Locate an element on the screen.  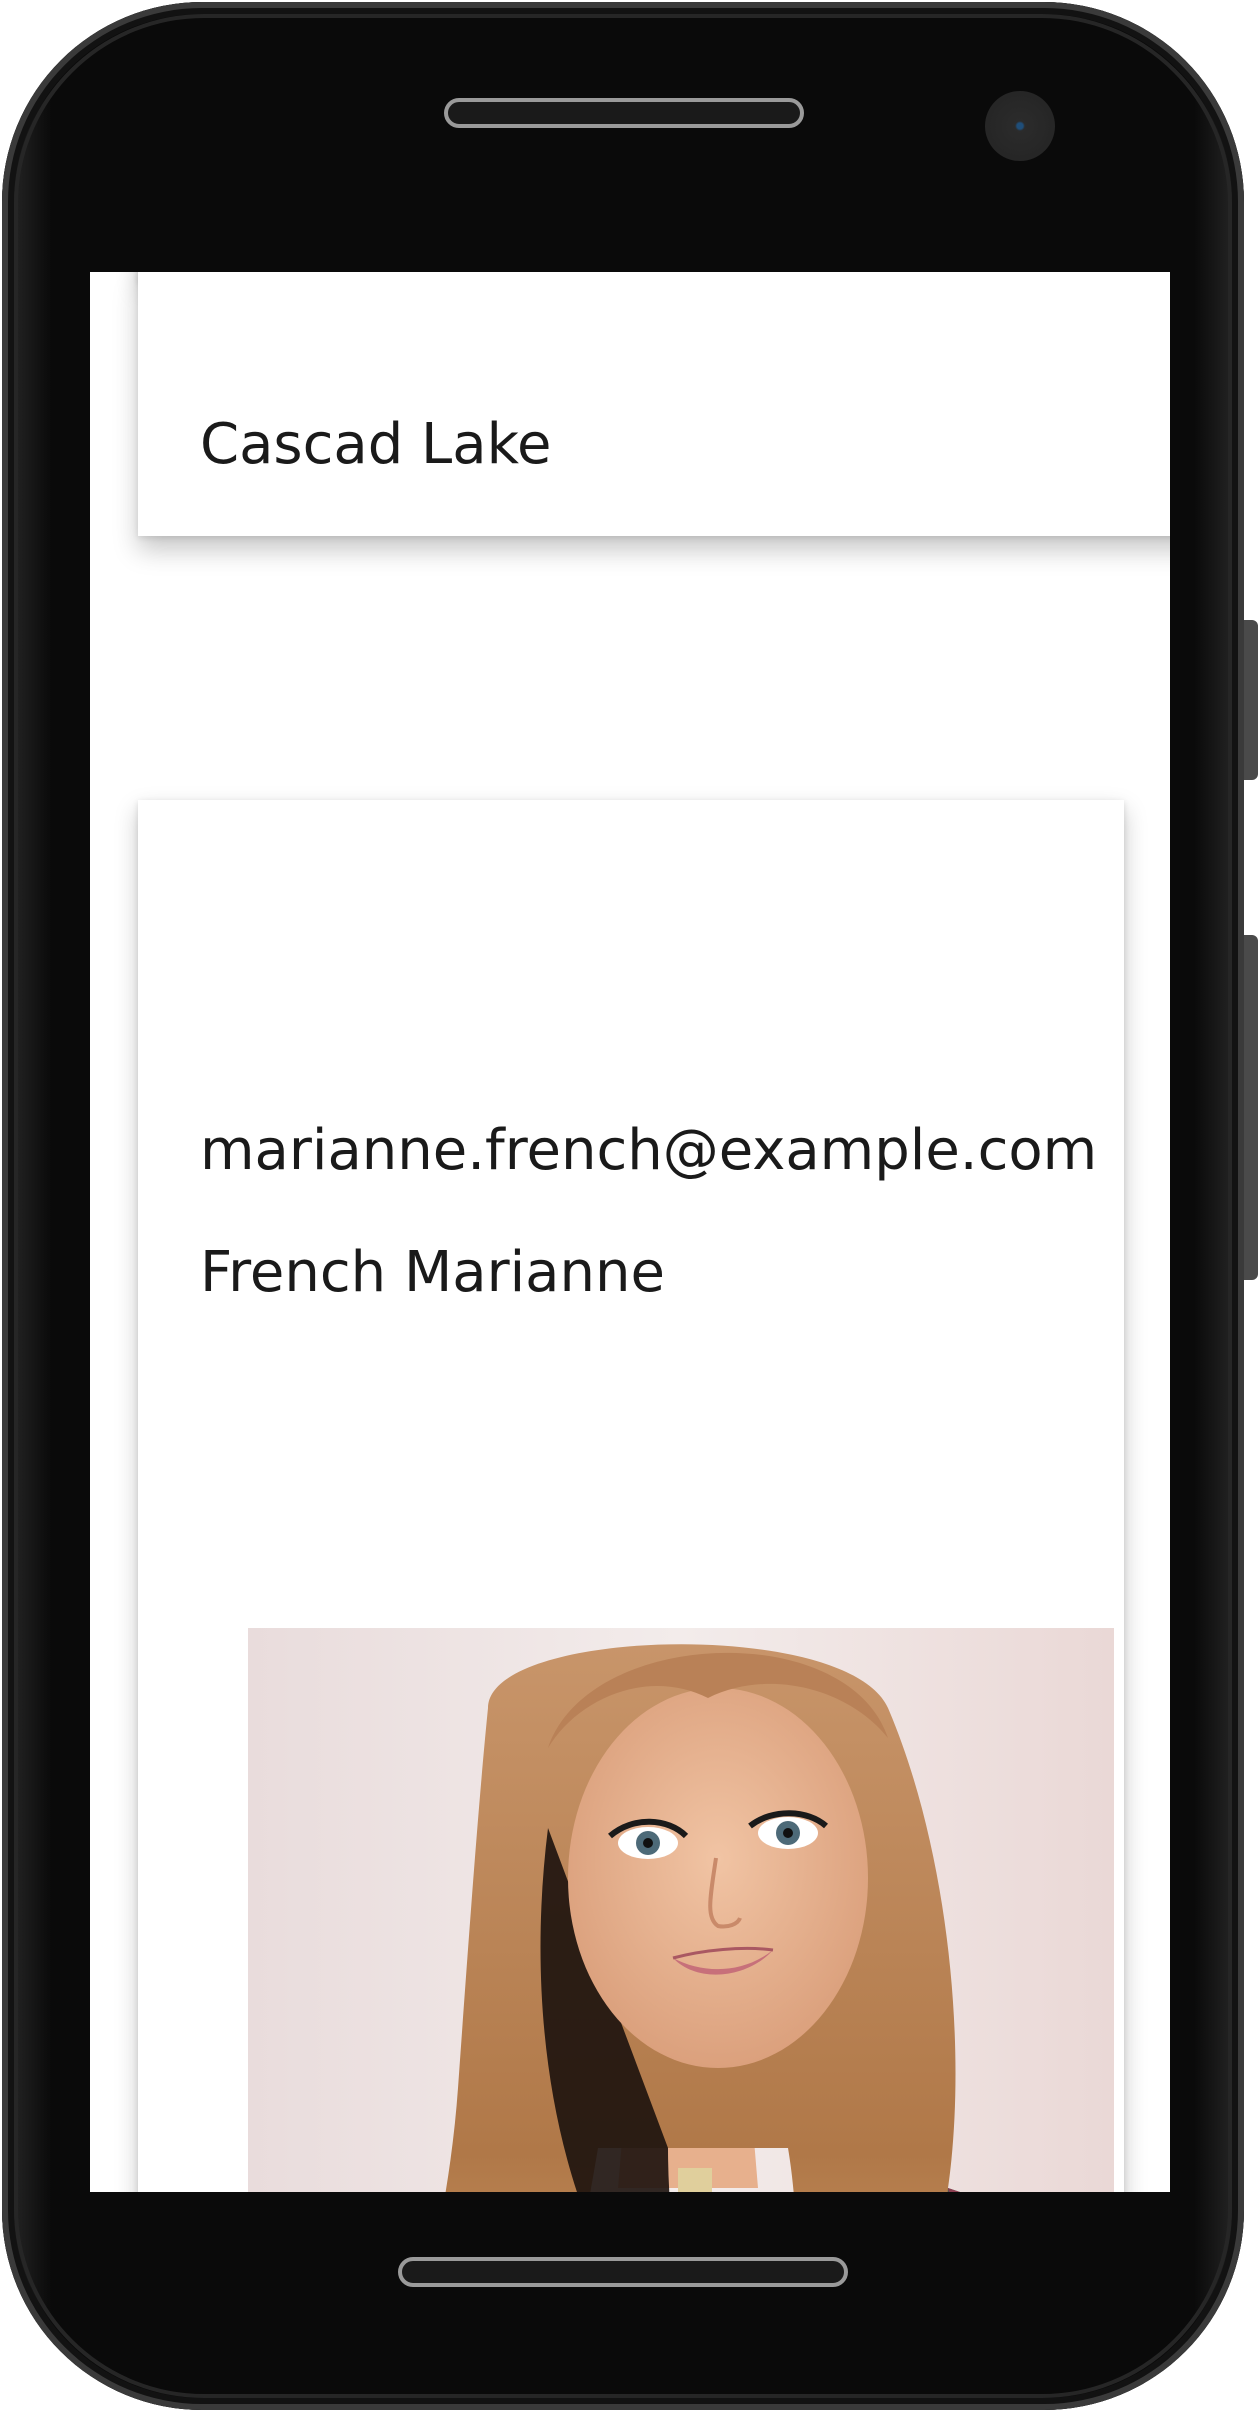
place-title: Cascad Lake is located at coordinates (376, 444).